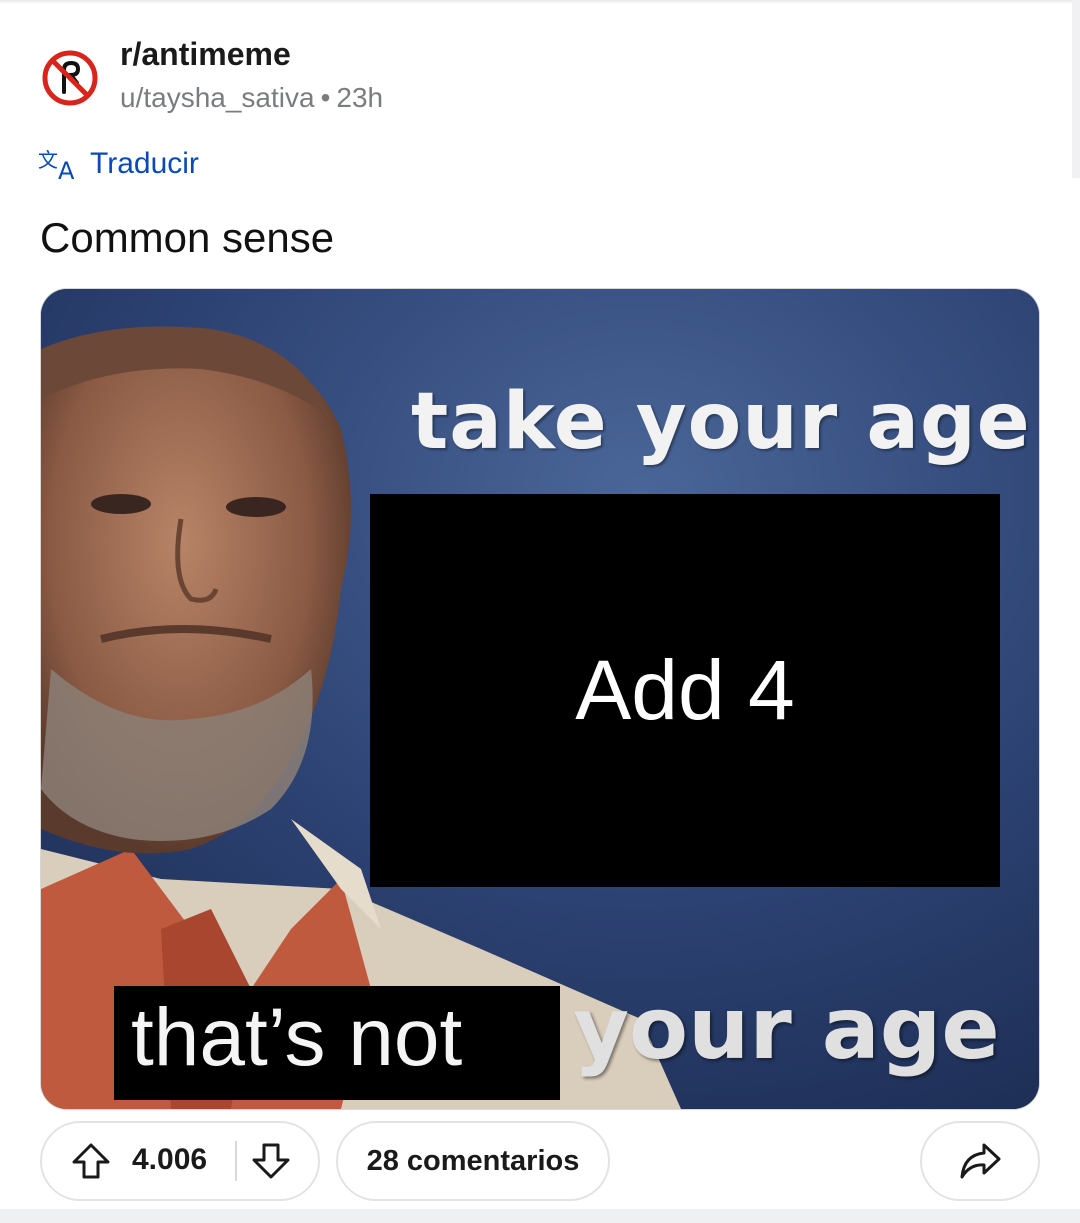  I want to click on no-symbol-icon, so click(70, 78).